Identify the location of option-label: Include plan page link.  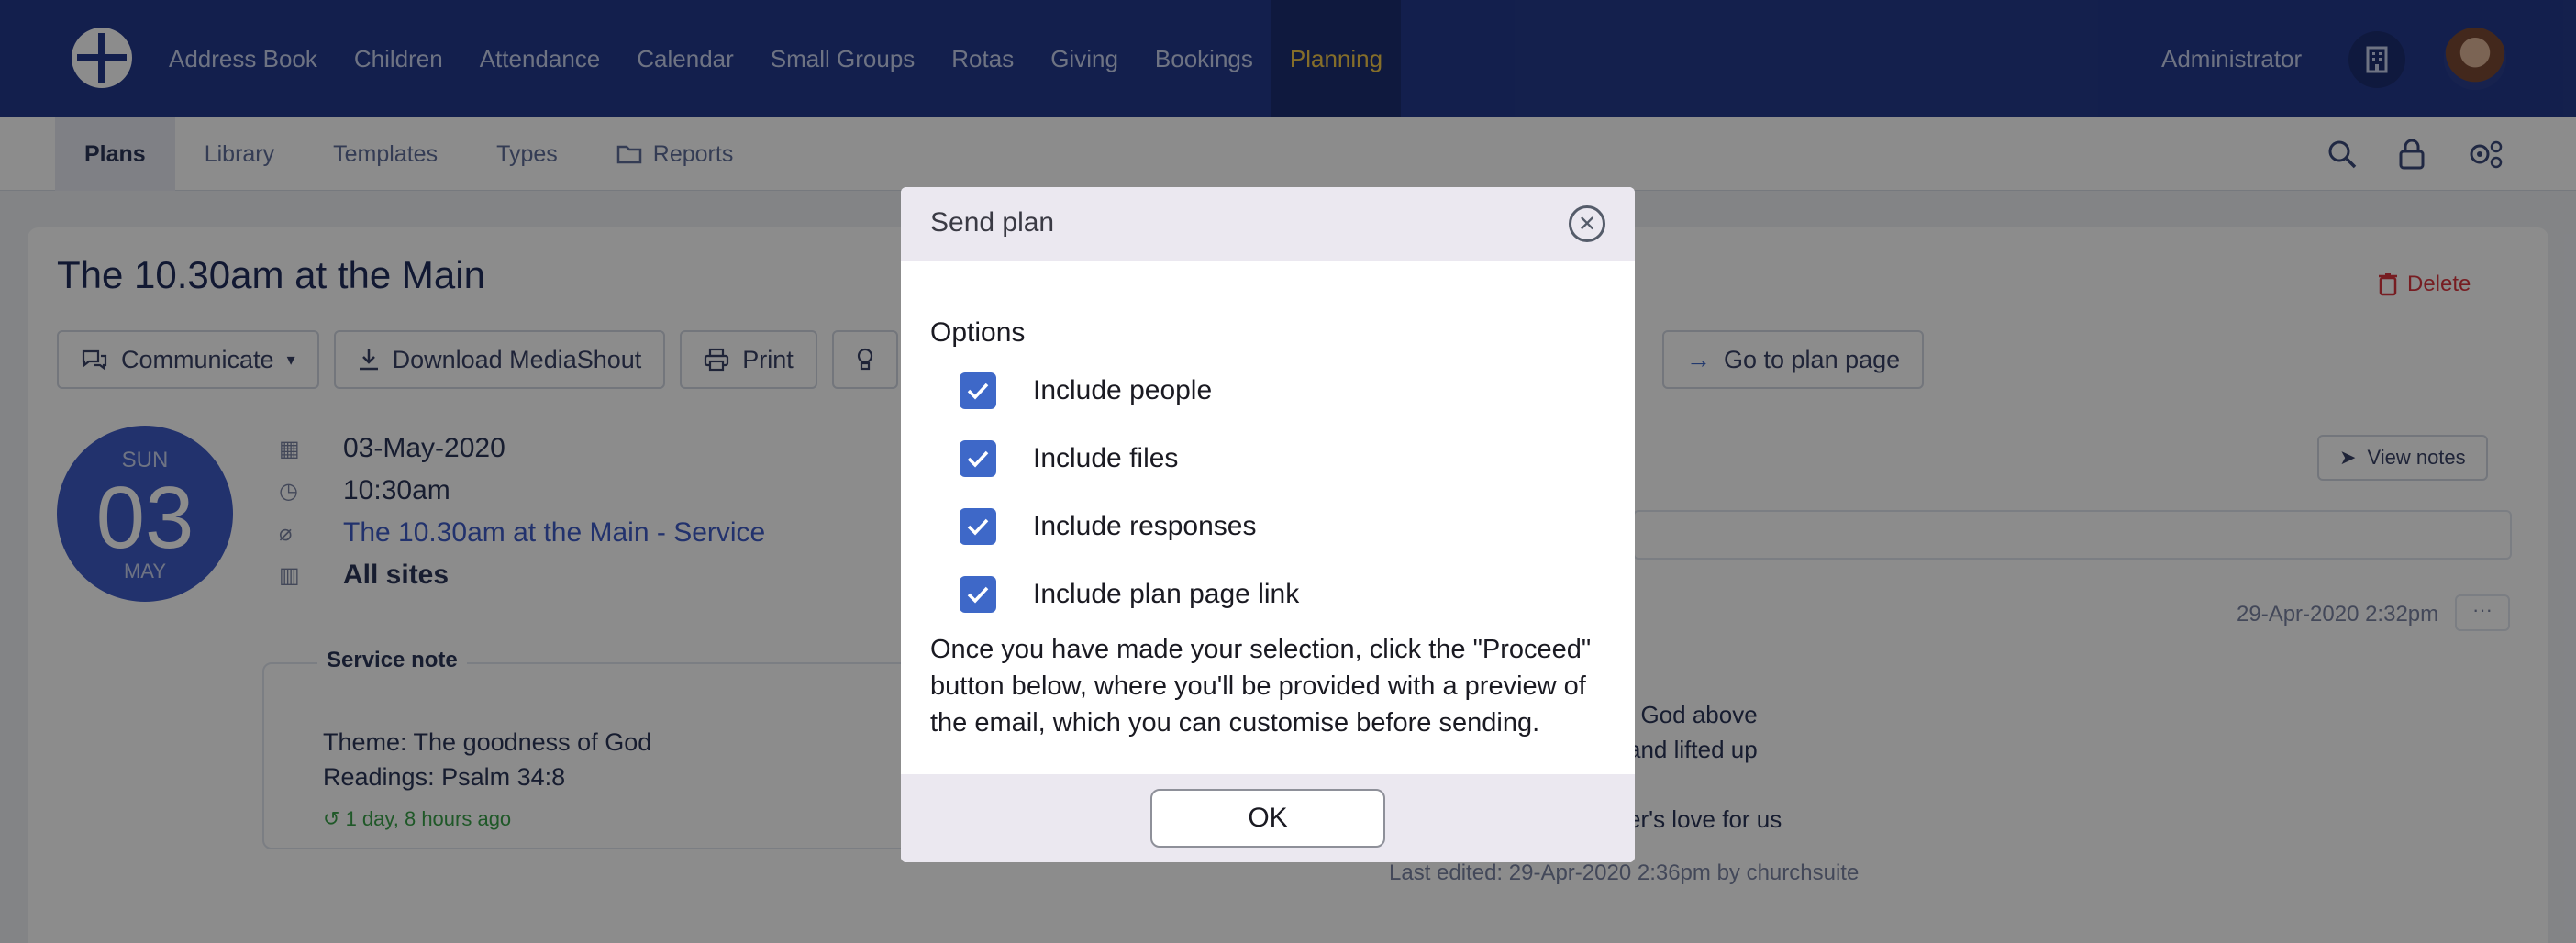
(1166, 594).